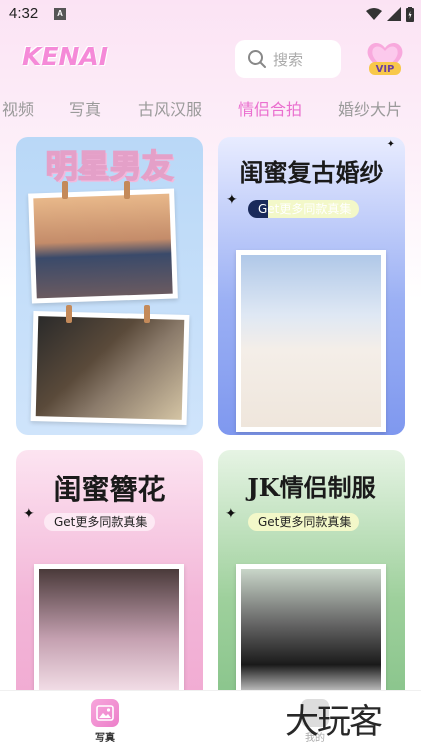 The height and width of the screenshot is (750, 421). I want to click on card-title: 明星男友, so click(110, 166).